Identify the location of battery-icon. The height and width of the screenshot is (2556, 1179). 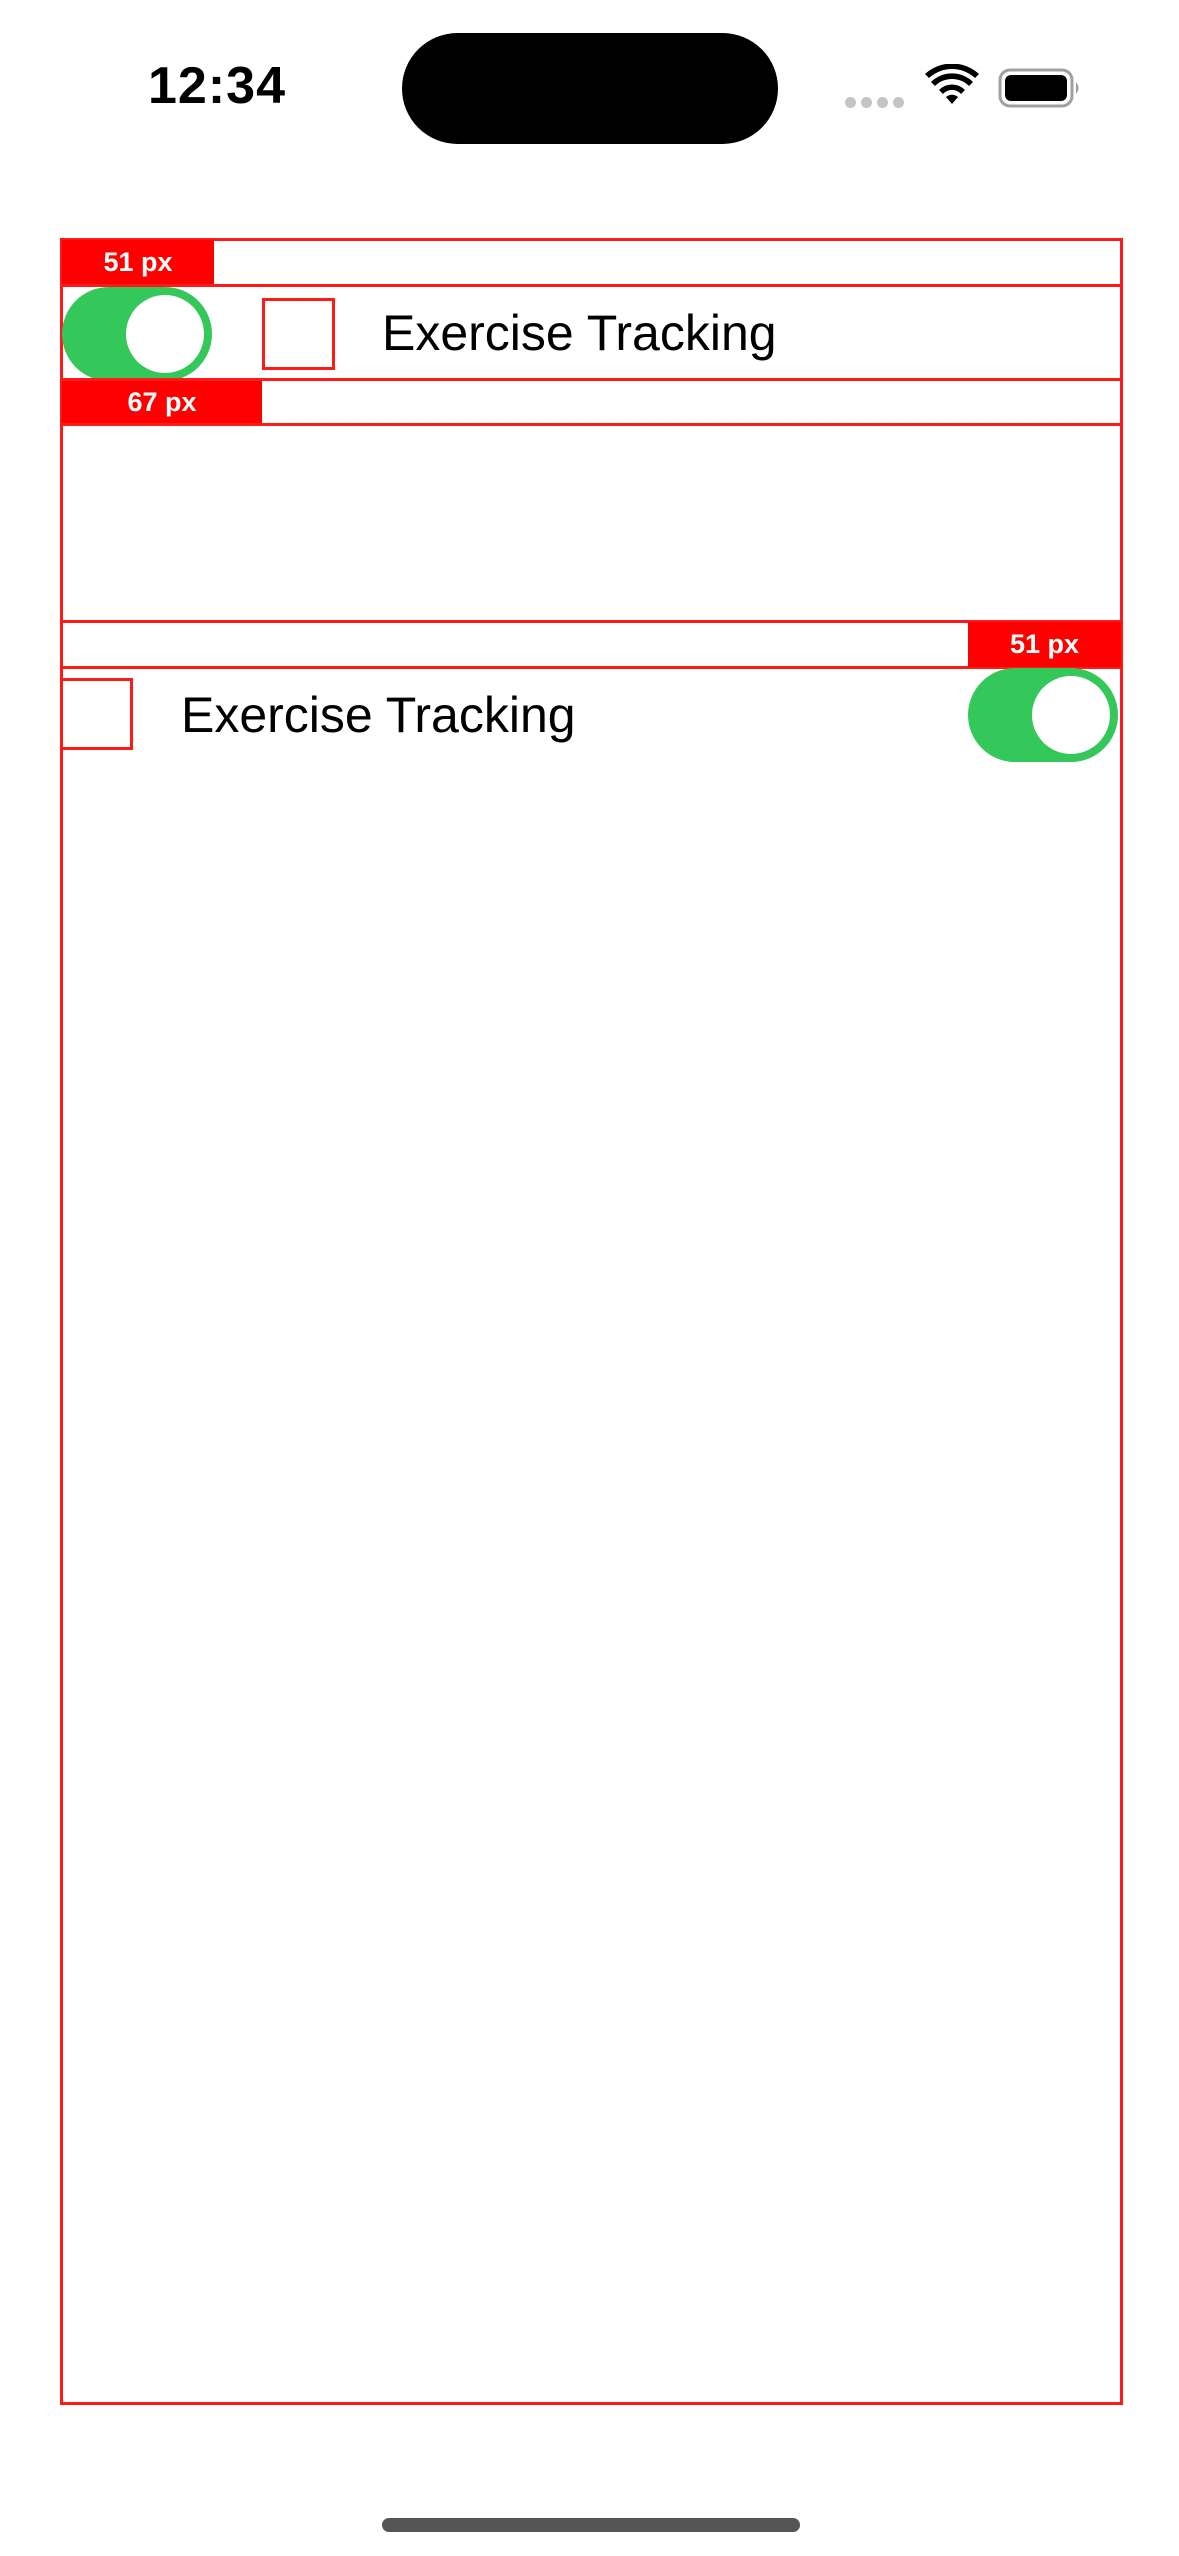
(1038, 88).